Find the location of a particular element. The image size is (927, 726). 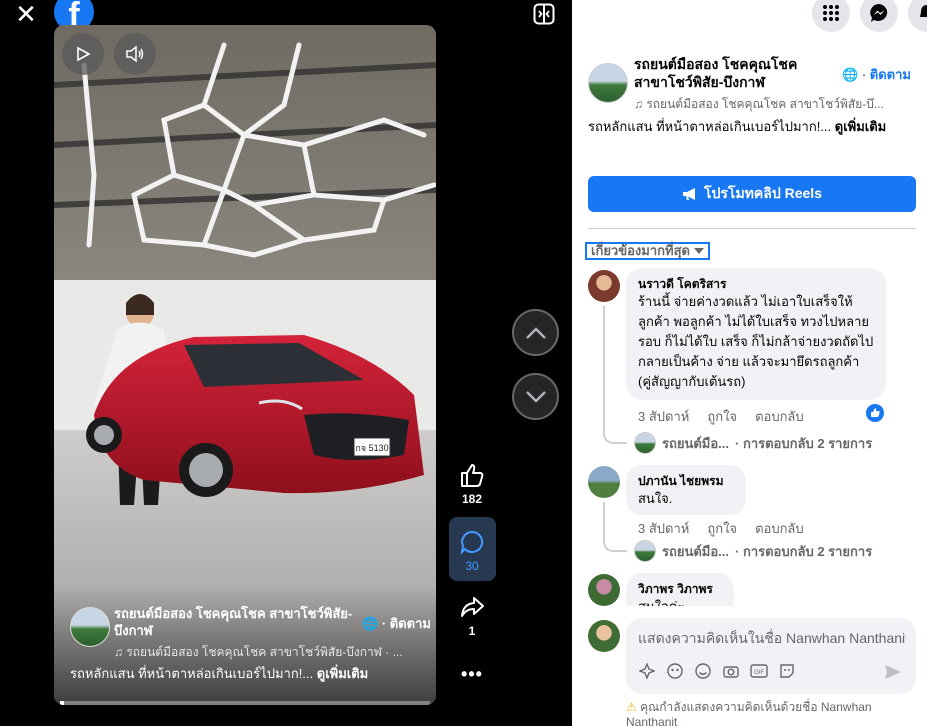

divider is located at coordinates (752, 228).